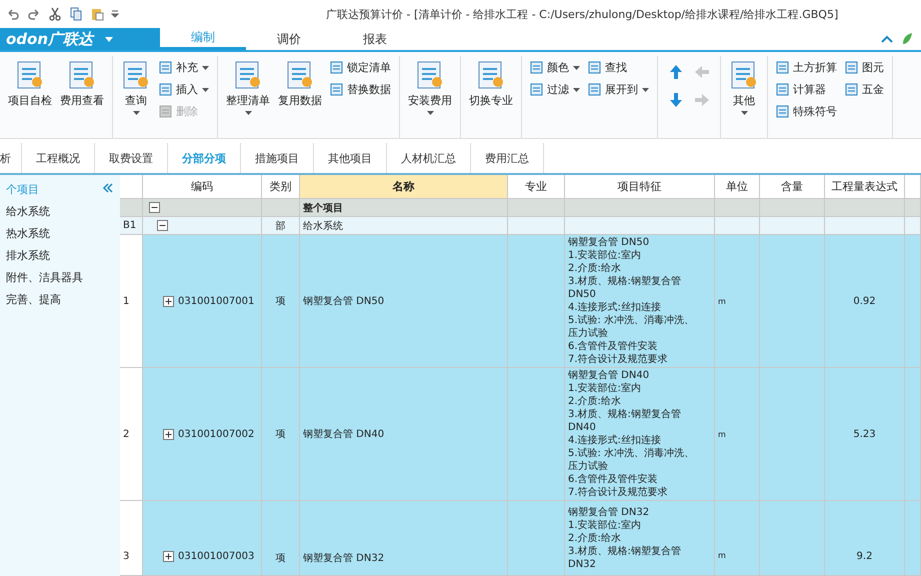  Describe the element at coordinates (865, 301) in the screenshot. I see `table-cell: 0.92` at that location.